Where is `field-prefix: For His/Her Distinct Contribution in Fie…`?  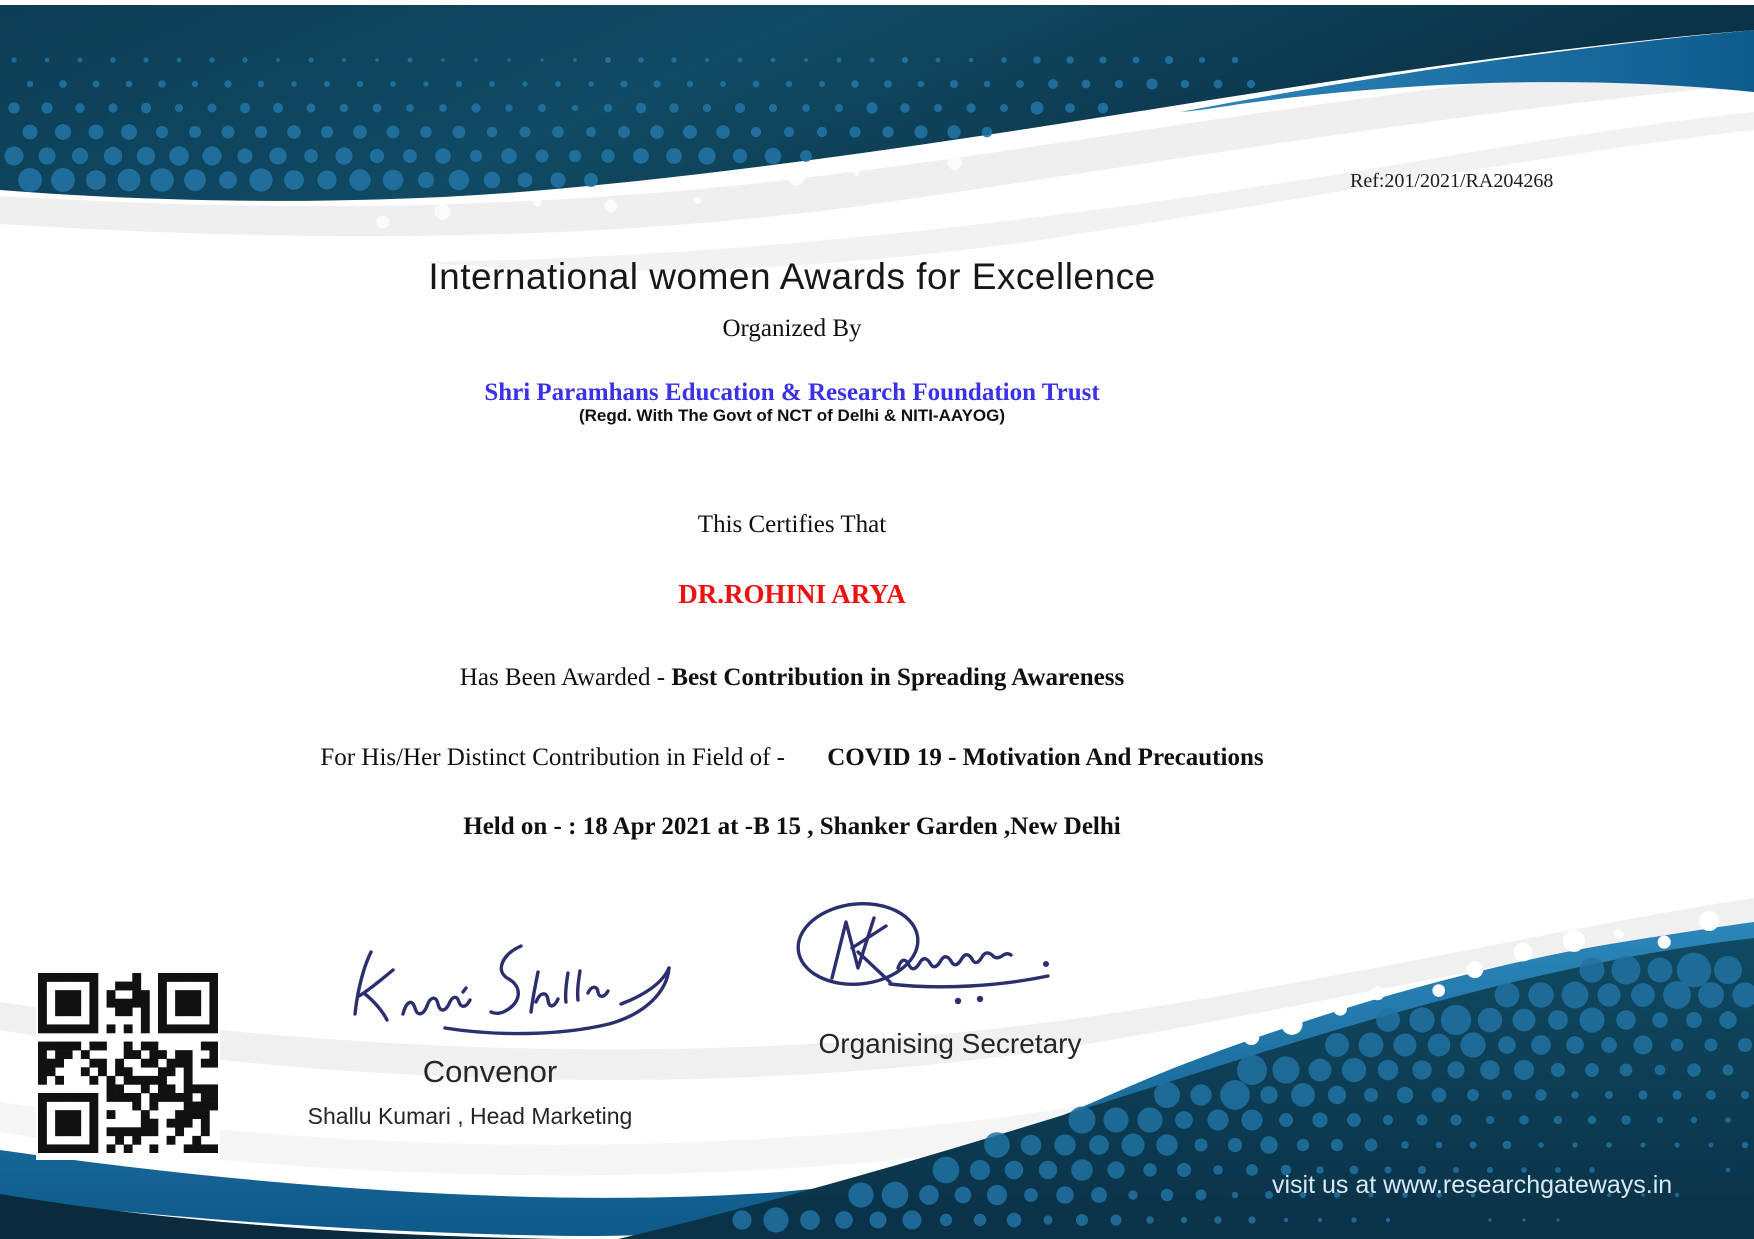 field-prefix: For His/Her Distinct Contribution in Fie… is located at coordinates (556, 757).